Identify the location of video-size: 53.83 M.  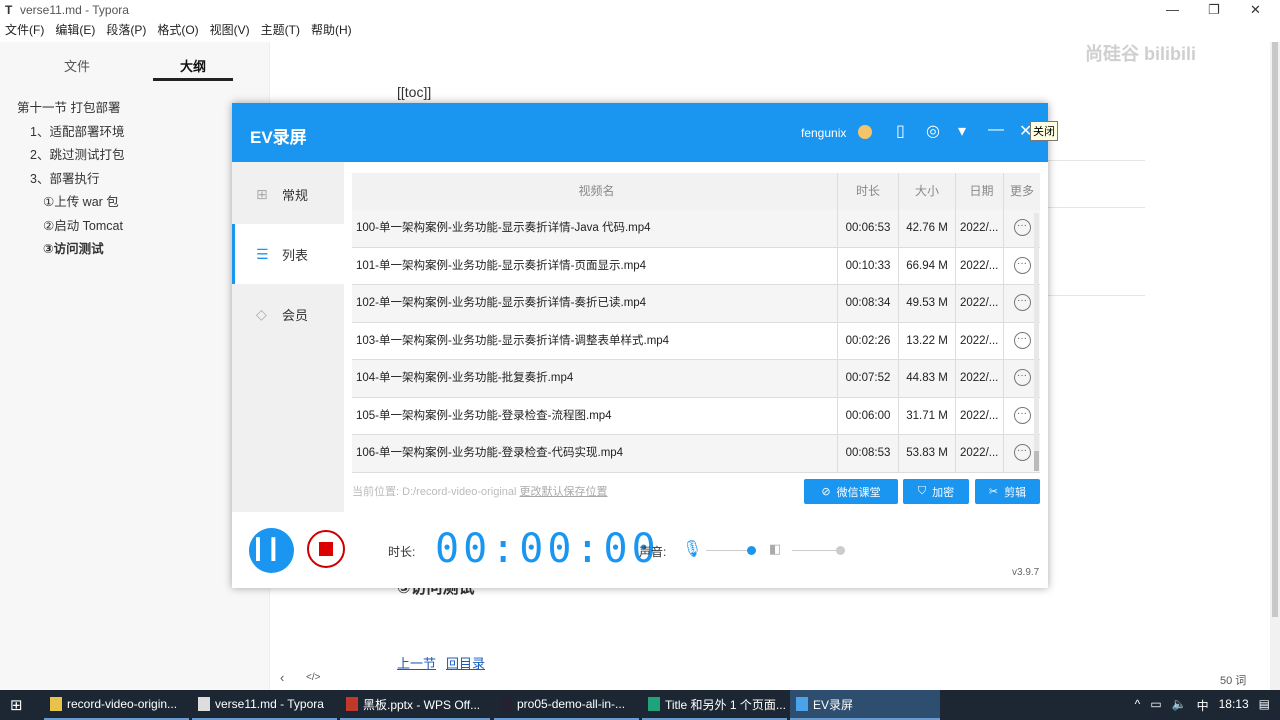
(927, 453).